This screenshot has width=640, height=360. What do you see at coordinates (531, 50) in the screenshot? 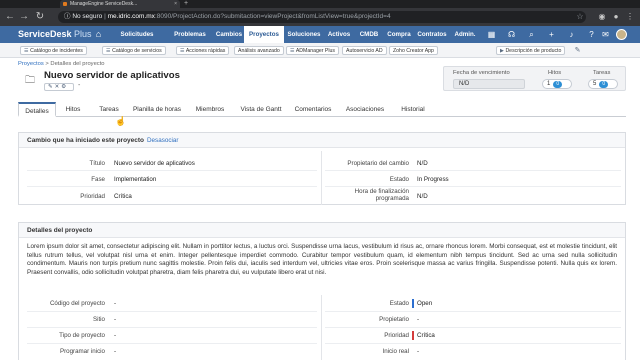
I see `quick-descripcion-producto: ▶ Descripción de producto` at bounding box center [531, 50].